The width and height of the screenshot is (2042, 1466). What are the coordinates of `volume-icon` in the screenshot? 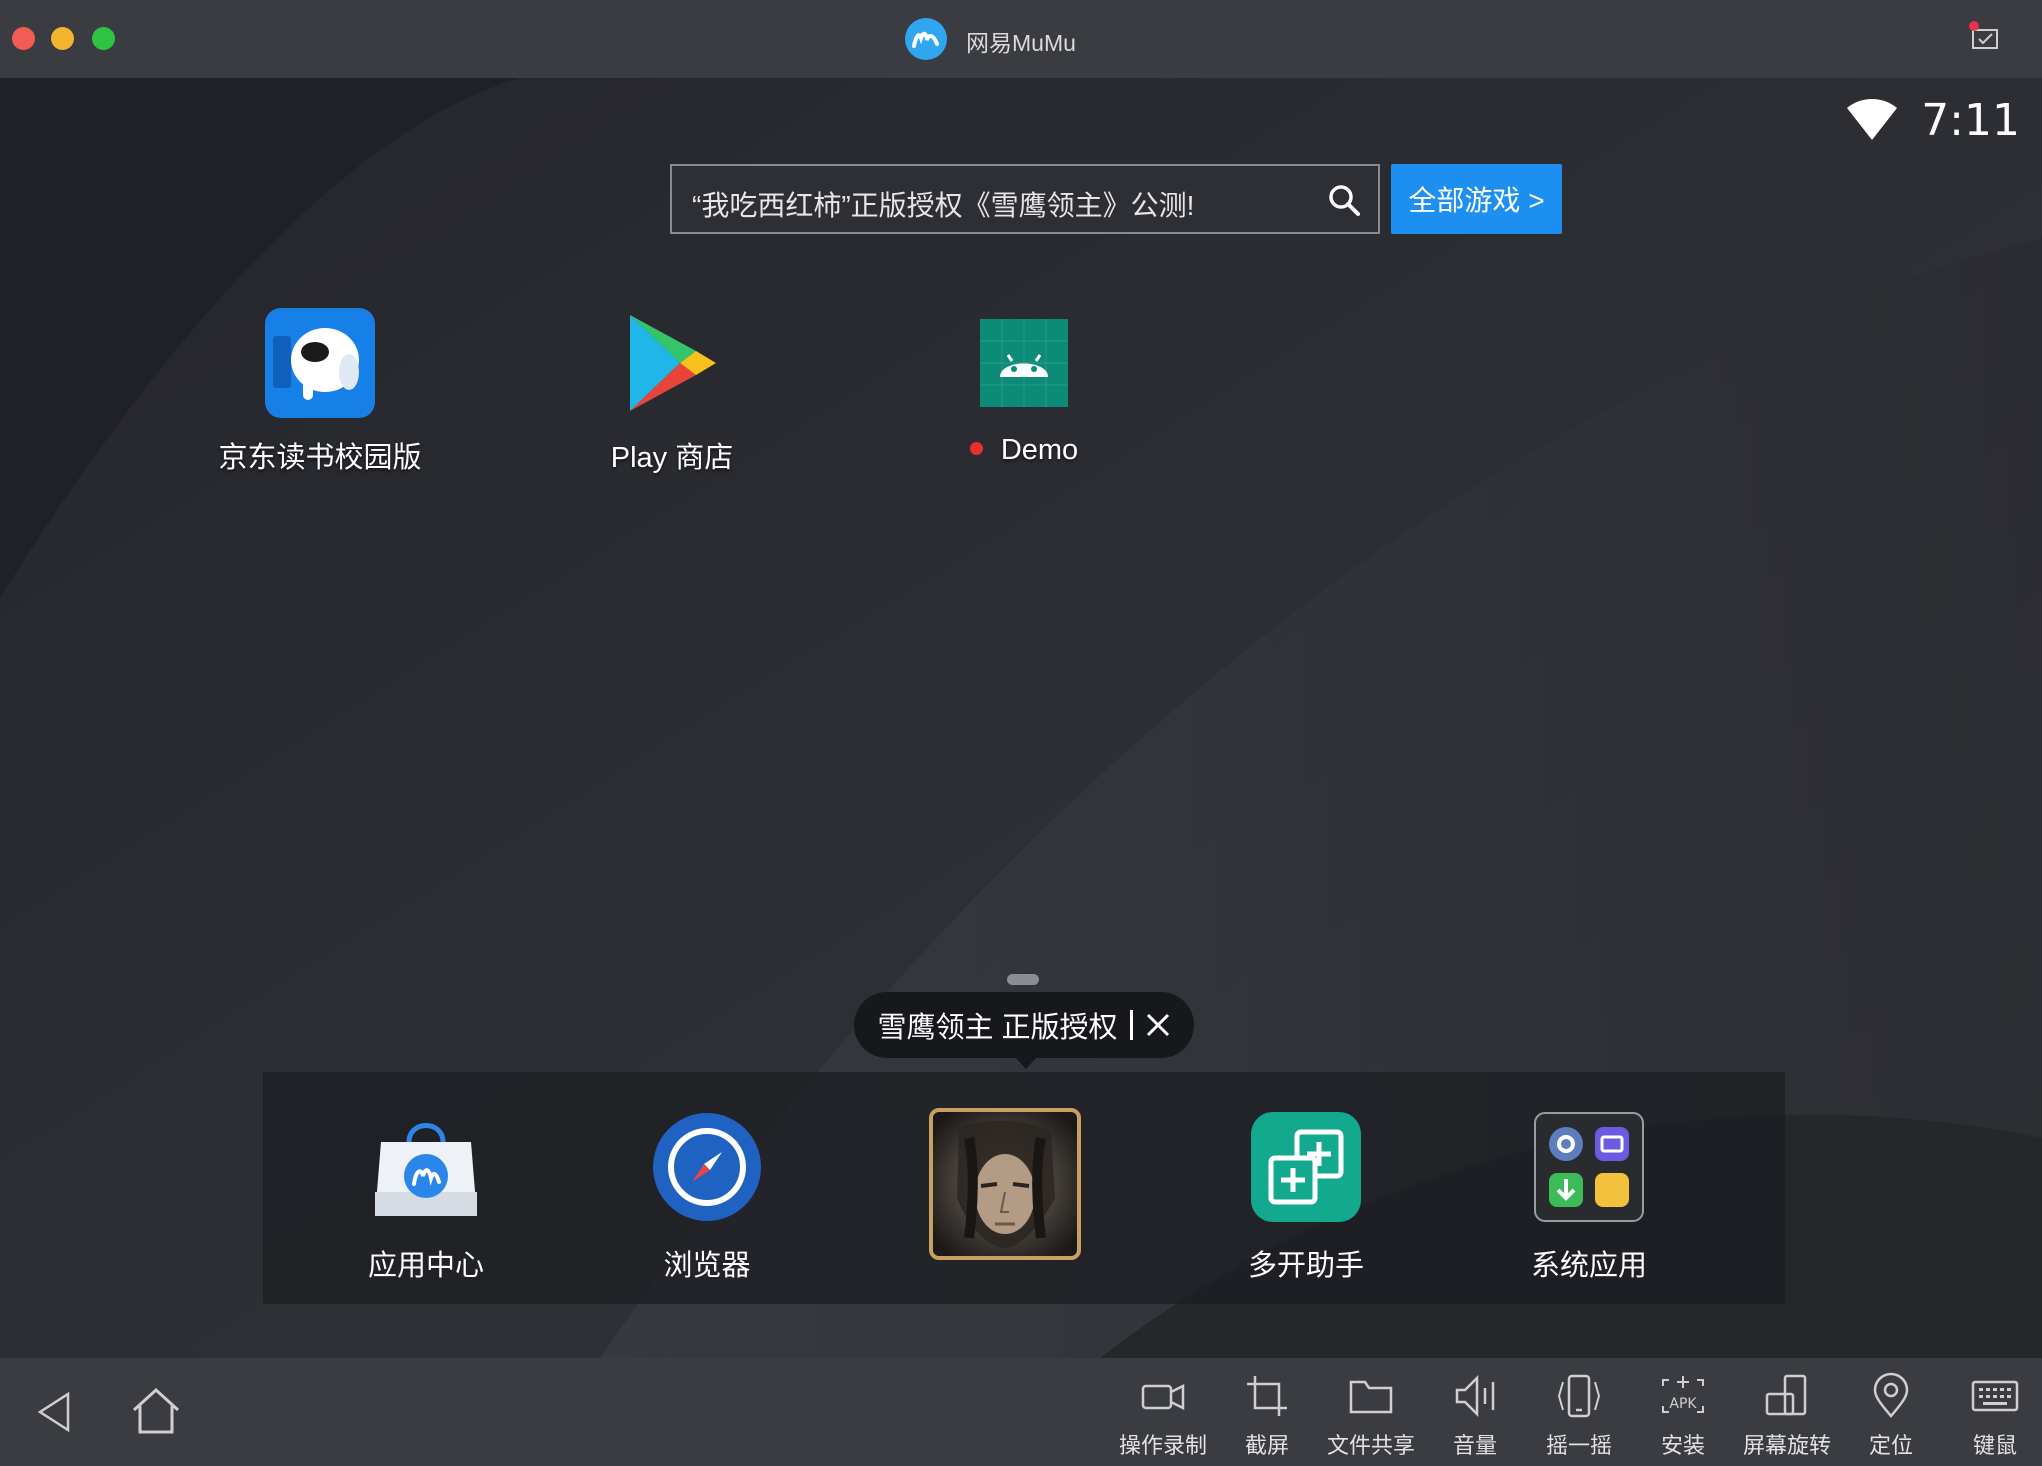 It's located at (1475, 1396).